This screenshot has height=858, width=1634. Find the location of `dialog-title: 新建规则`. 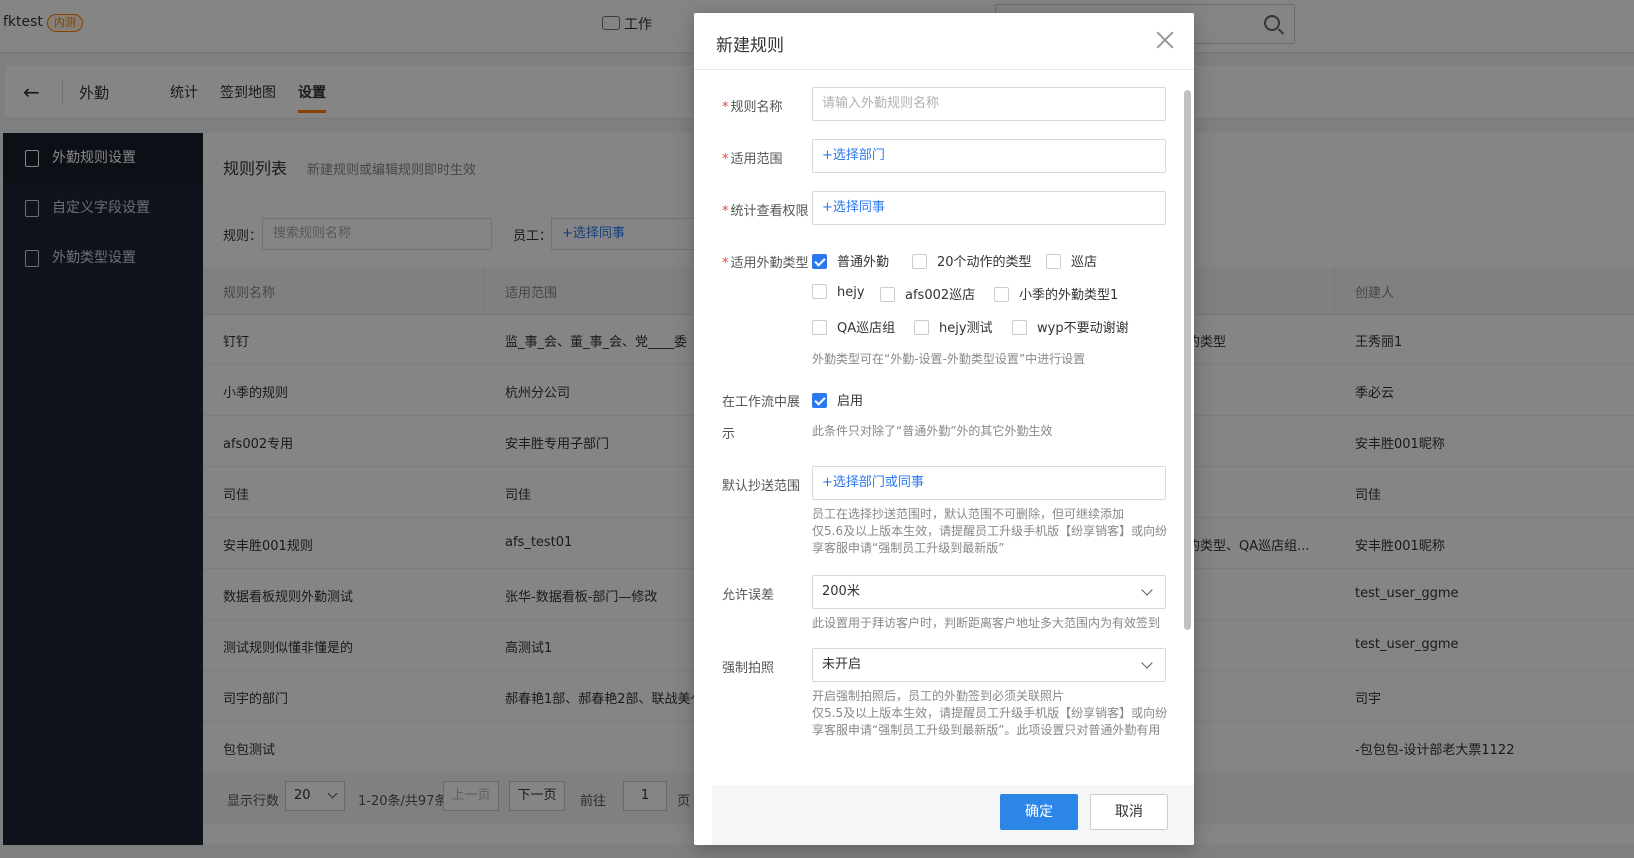

dialog-title: 新建规则 is located at coordinates (750, 46).